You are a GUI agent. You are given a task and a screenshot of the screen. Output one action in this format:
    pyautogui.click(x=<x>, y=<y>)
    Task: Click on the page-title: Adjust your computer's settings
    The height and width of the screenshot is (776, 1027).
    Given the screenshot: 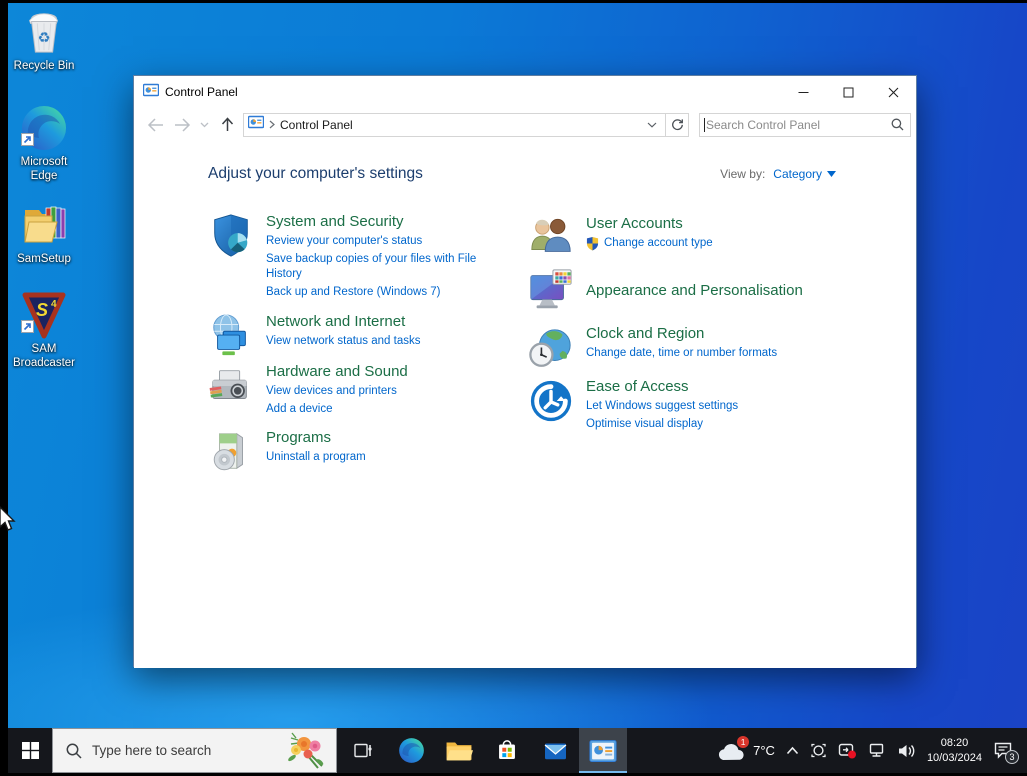 What is the action you would take?
    pyautogui.click(x=315, y=173)
    